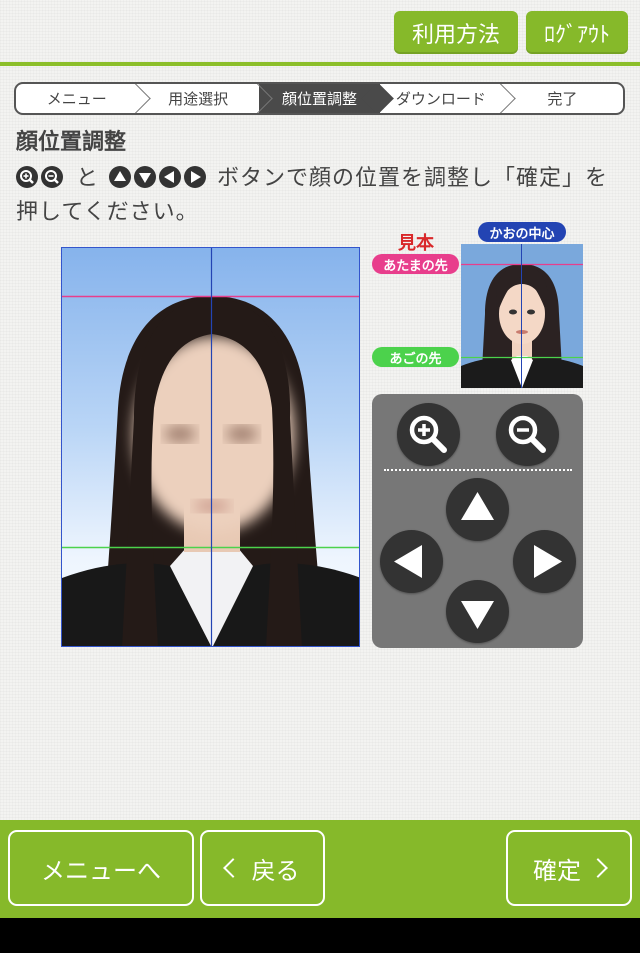  What do you see at coordinates (478, 470) in the screenshot?
I see `divider` at bounding box center [478, 470].